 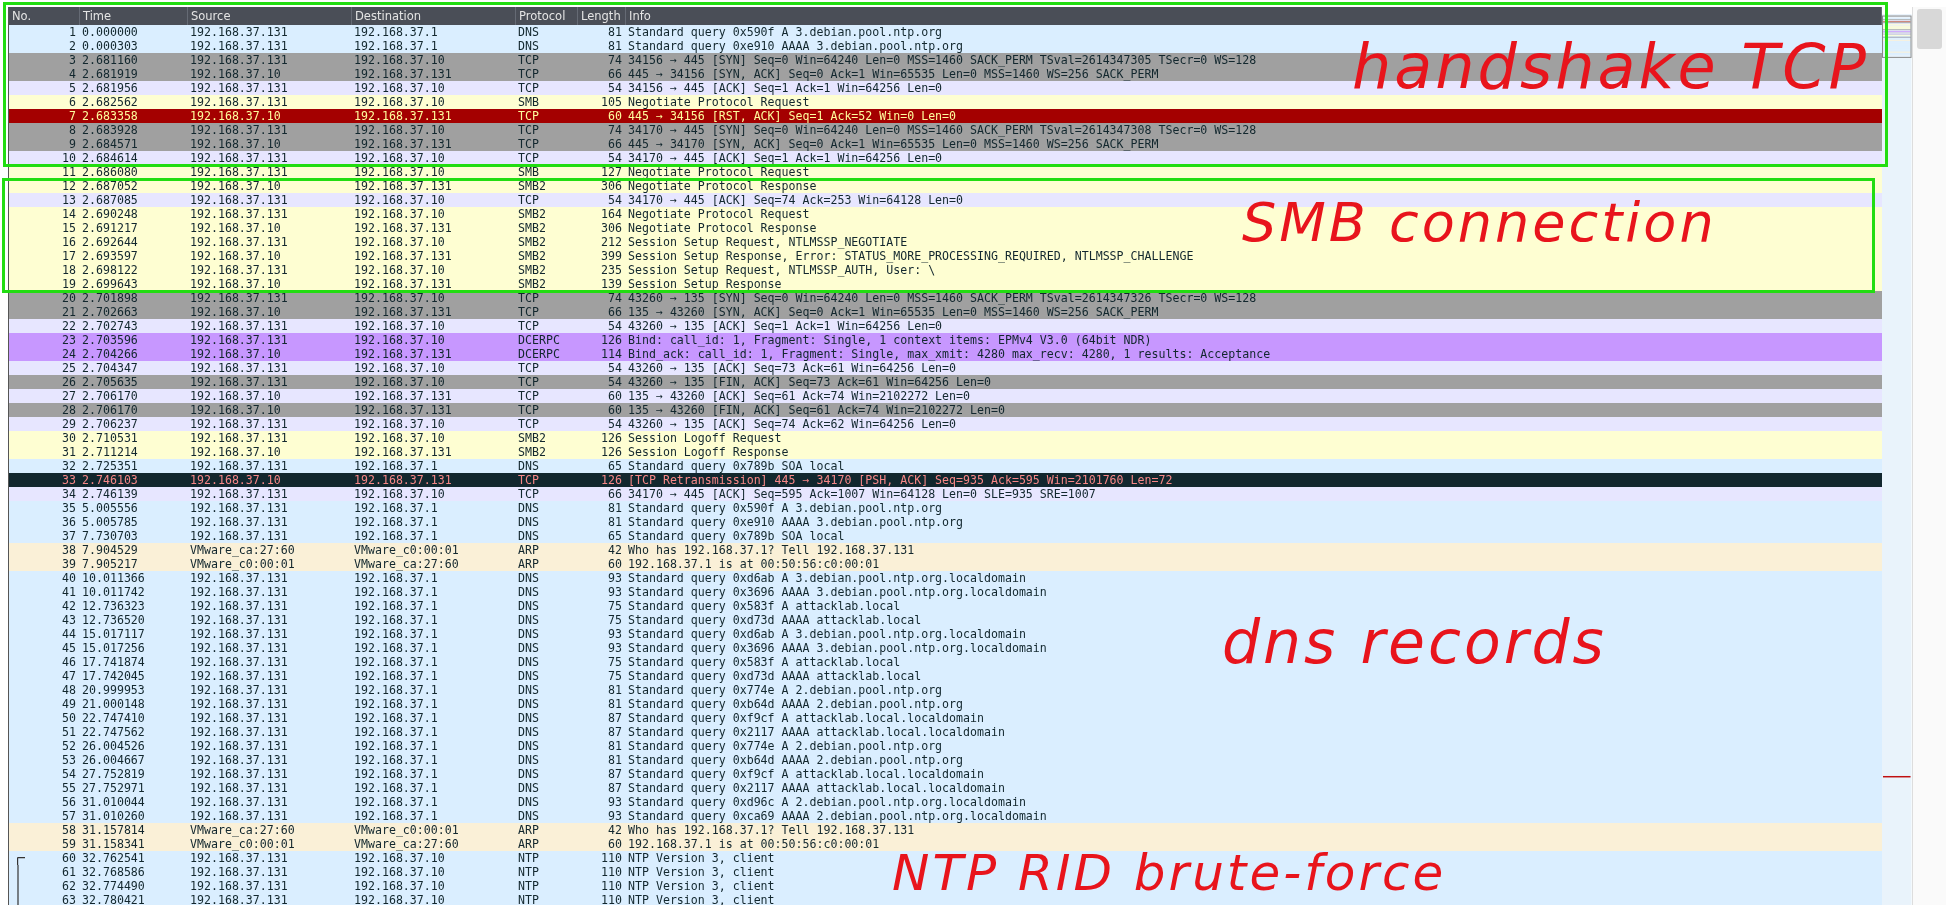 I want to click on packet-row: 29 2.706237 192.168.37.131 192.168.37.10 TCP 54 43260 → 135 [ACK] Seq=74 Ack=62 Win=64256 Len=0, so click(x=945, y=424).